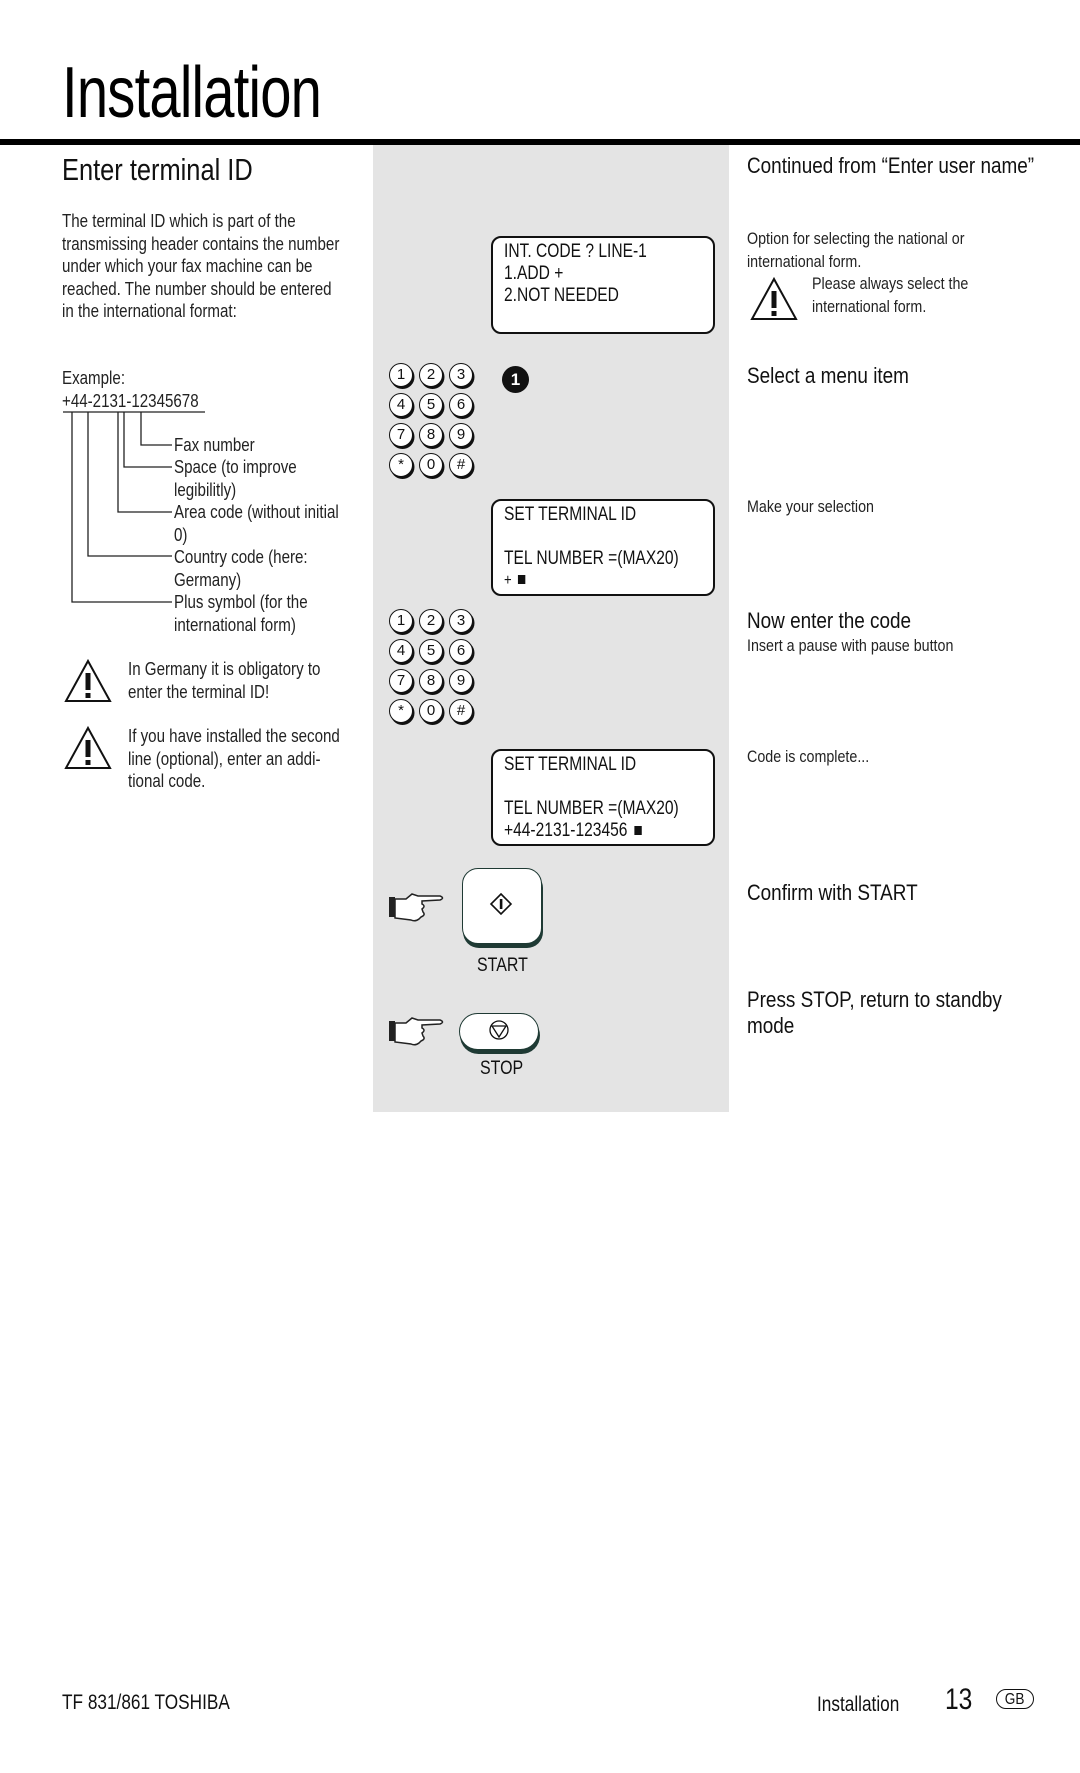 This screenshot has height=1773, width=1080. I want to click on lcd-line: +44-2131-123456, so click(589, 831).